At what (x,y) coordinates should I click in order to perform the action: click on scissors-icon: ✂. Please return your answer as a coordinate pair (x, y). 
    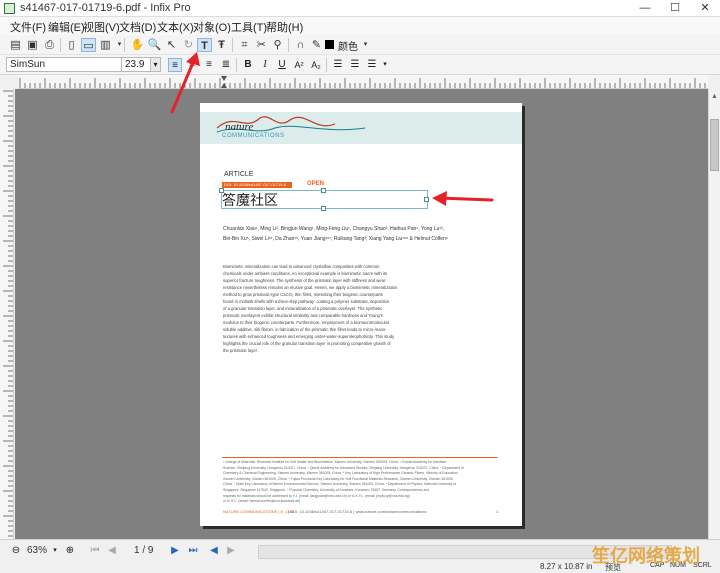
    Looking at the image, I should click on (261, 45).